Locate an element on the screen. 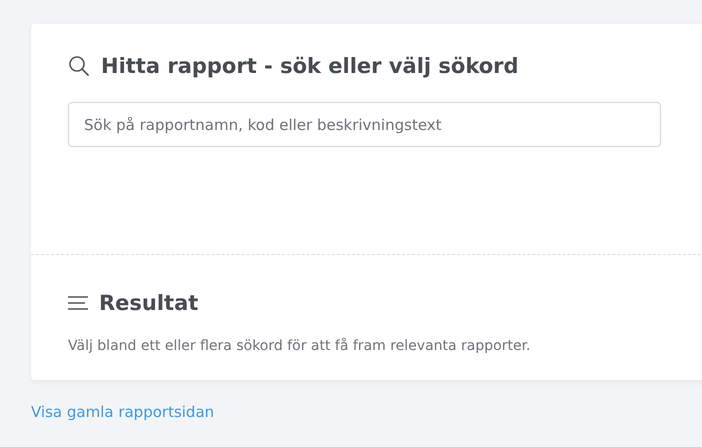 Image resolution: width=702 pixels, height=447 pixels. section-title: Resultat is located at coordinates (148, 303).